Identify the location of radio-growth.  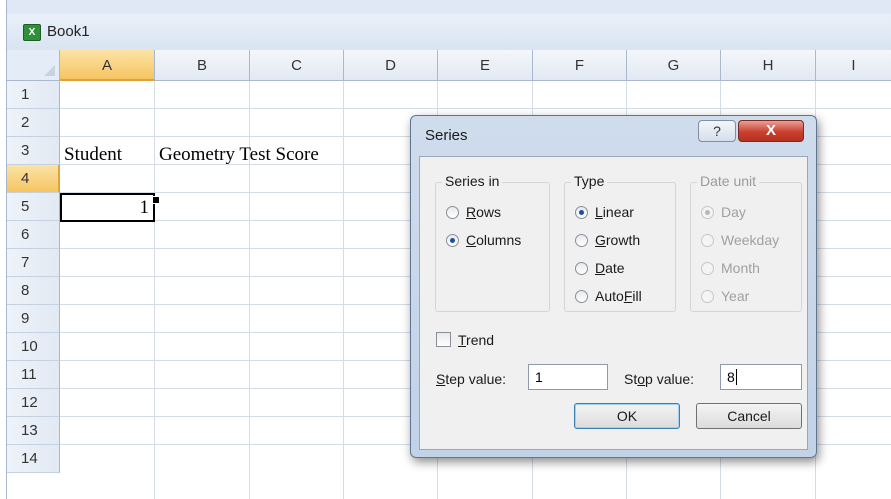
(581, 240).